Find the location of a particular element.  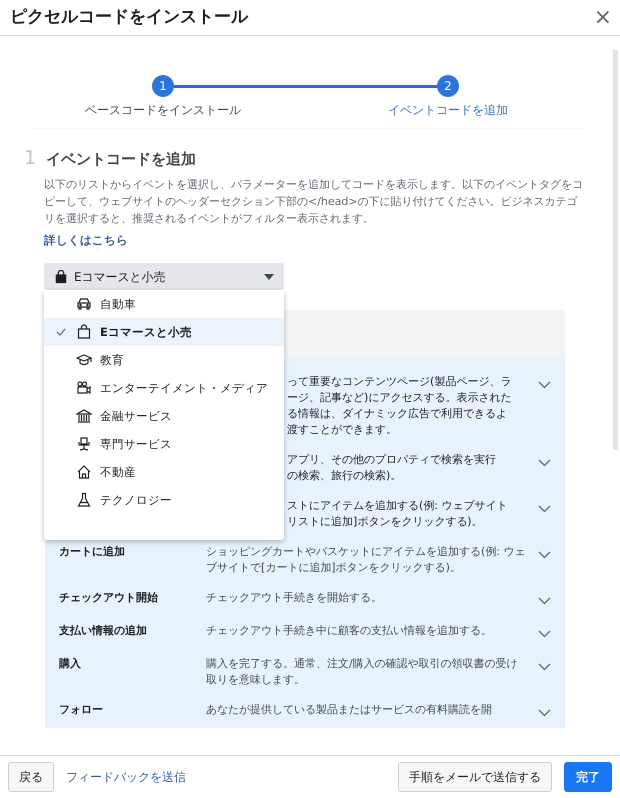

step-label: ベースコードをインストール is located at coordinates (163, 110).